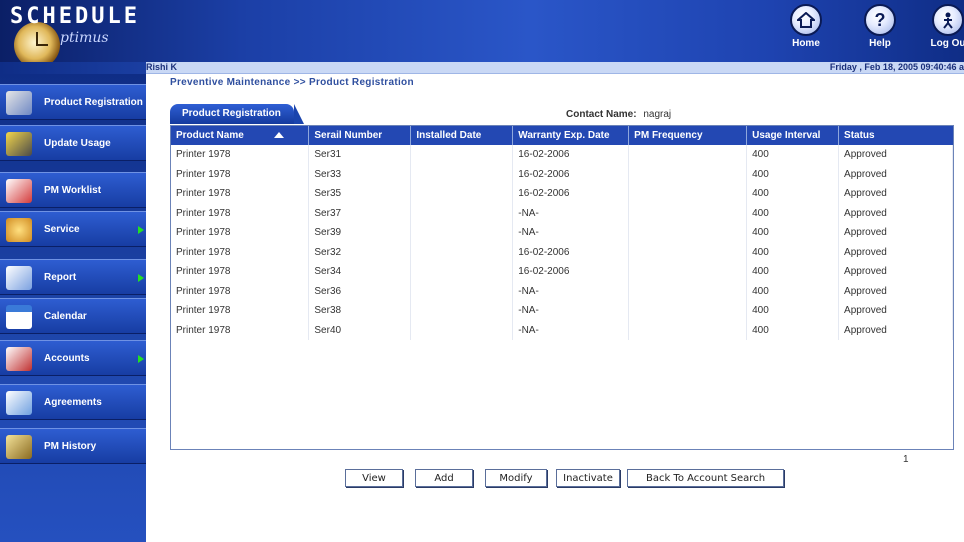  What do you see at coordinates (65, 316) in the screenshot?
I see `sidebar-item-label: Calendar` at bounding box center [65, 316].